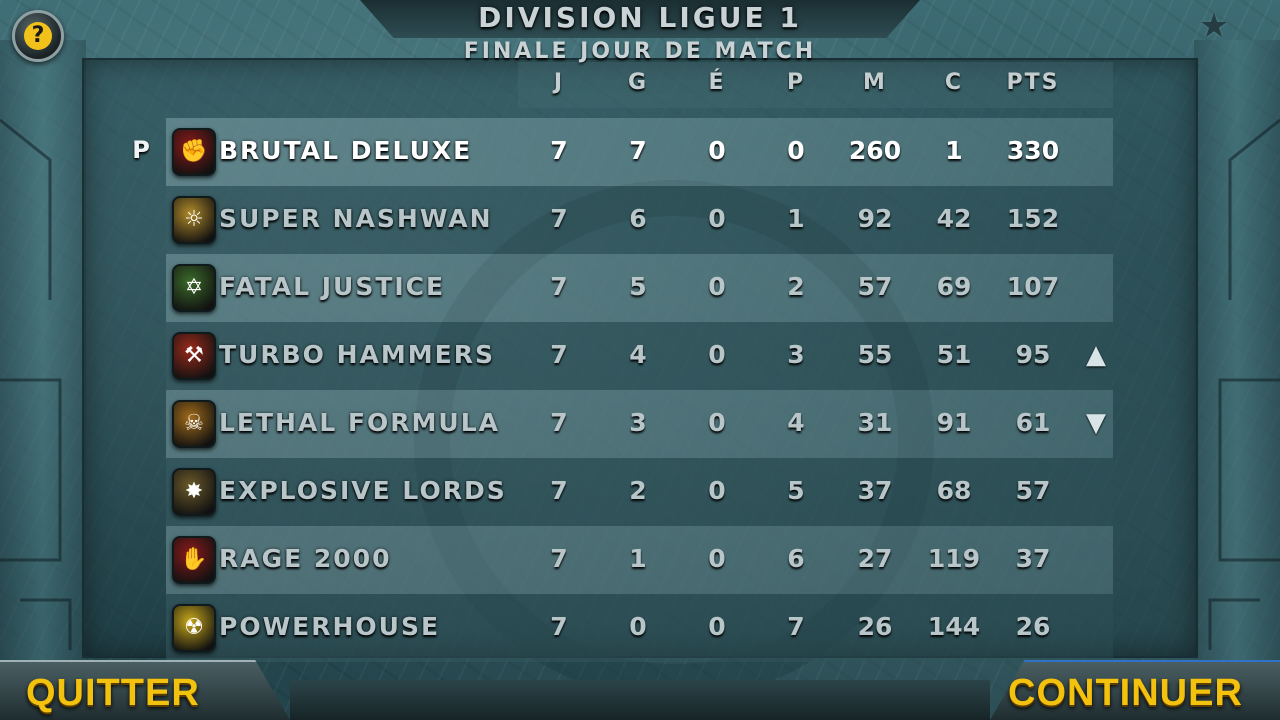 The width and height of the screenshot is (1280, 720). What do you see at coordinates (141, 150) in the screenshot?
I see `promotion-marker: P` at bounding box center [141, 150].